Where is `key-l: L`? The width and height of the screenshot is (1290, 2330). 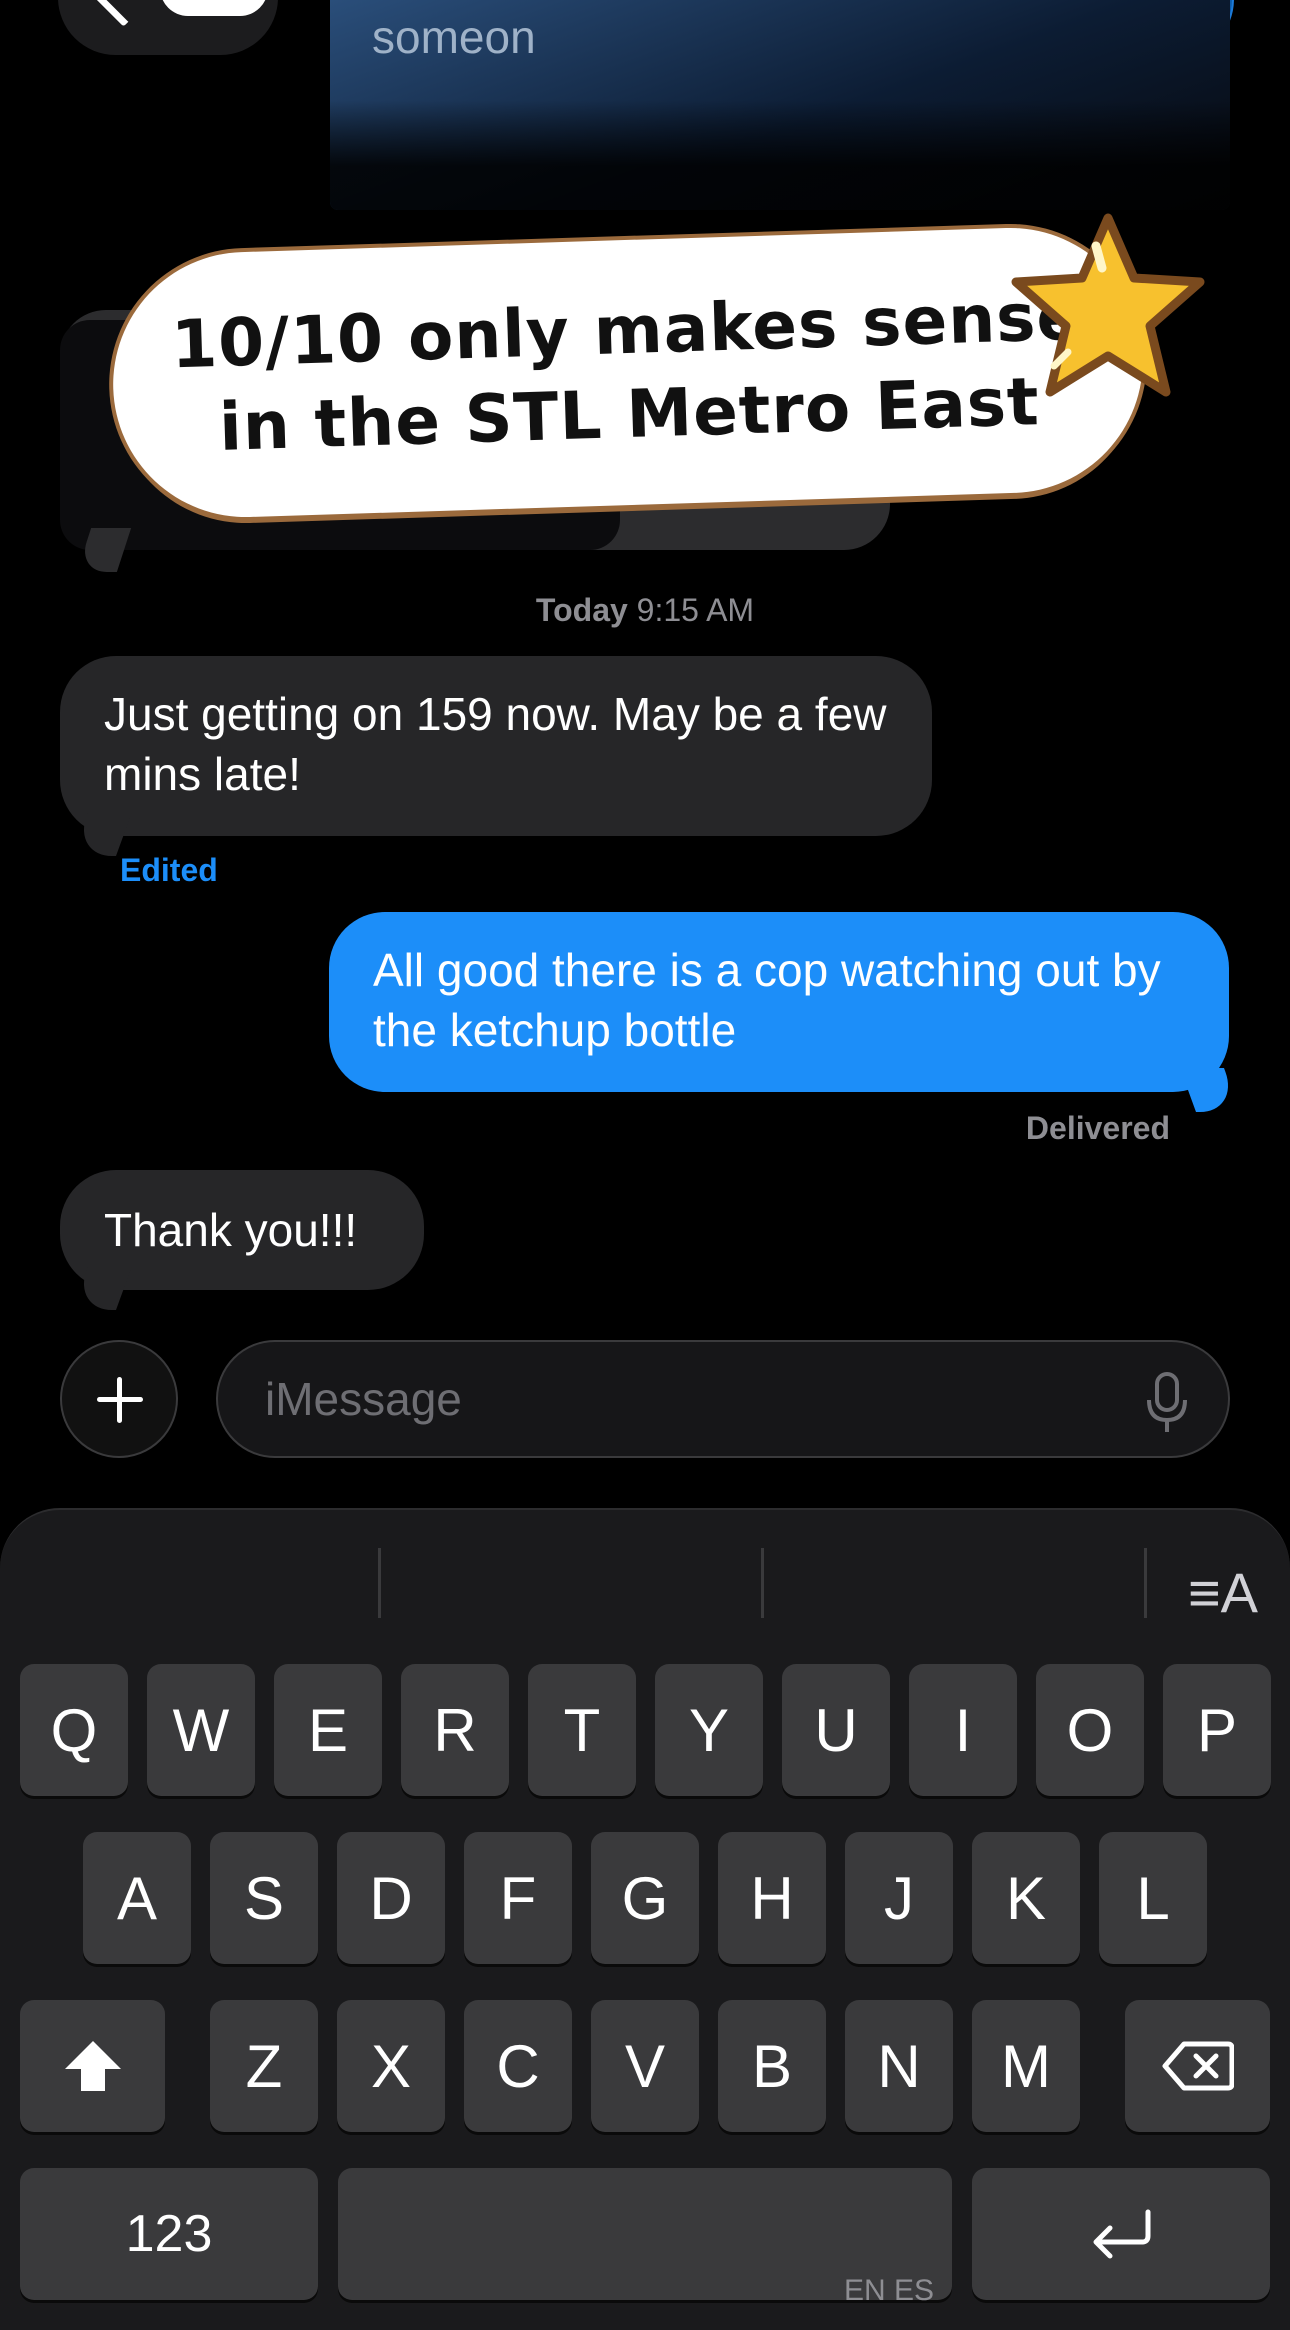 key-l: L is located at coordinates (1153, 1898).